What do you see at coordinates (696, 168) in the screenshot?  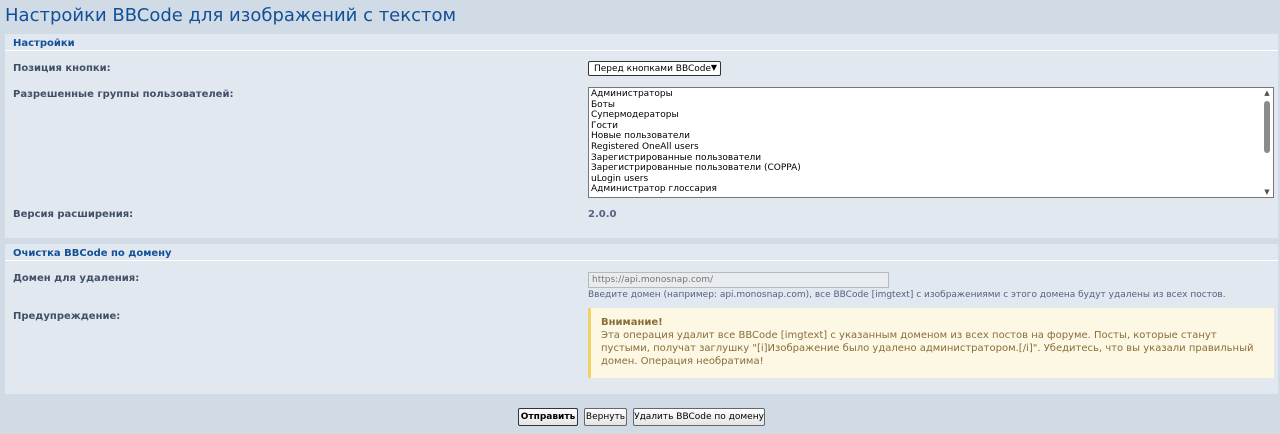 I see `list-item: Зарегистрированные пользователи (COPPA)` at bounding box center [696, 168].